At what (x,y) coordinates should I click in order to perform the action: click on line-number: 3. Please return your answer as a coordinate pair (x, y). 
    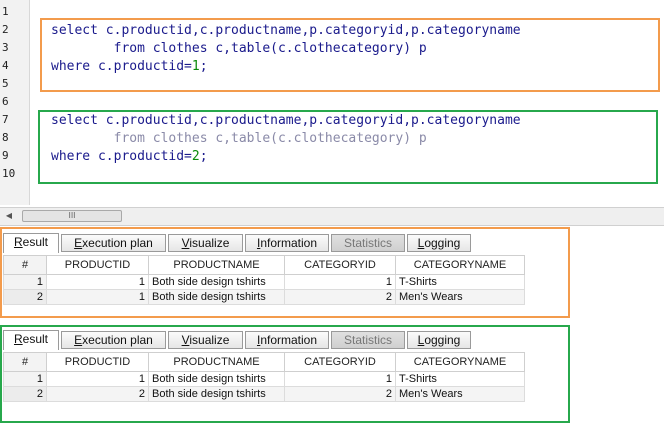
    Looking at the image, I should click on (5, 47).